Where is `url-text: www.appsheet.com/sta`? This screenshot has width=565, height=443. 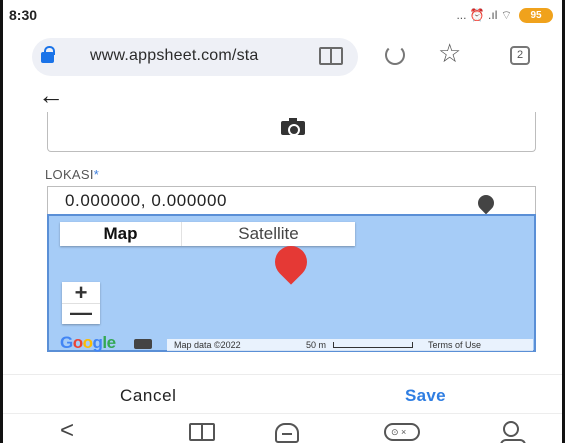
url-text: www.appsheet.com/sta is located at coordinates (174, 56).